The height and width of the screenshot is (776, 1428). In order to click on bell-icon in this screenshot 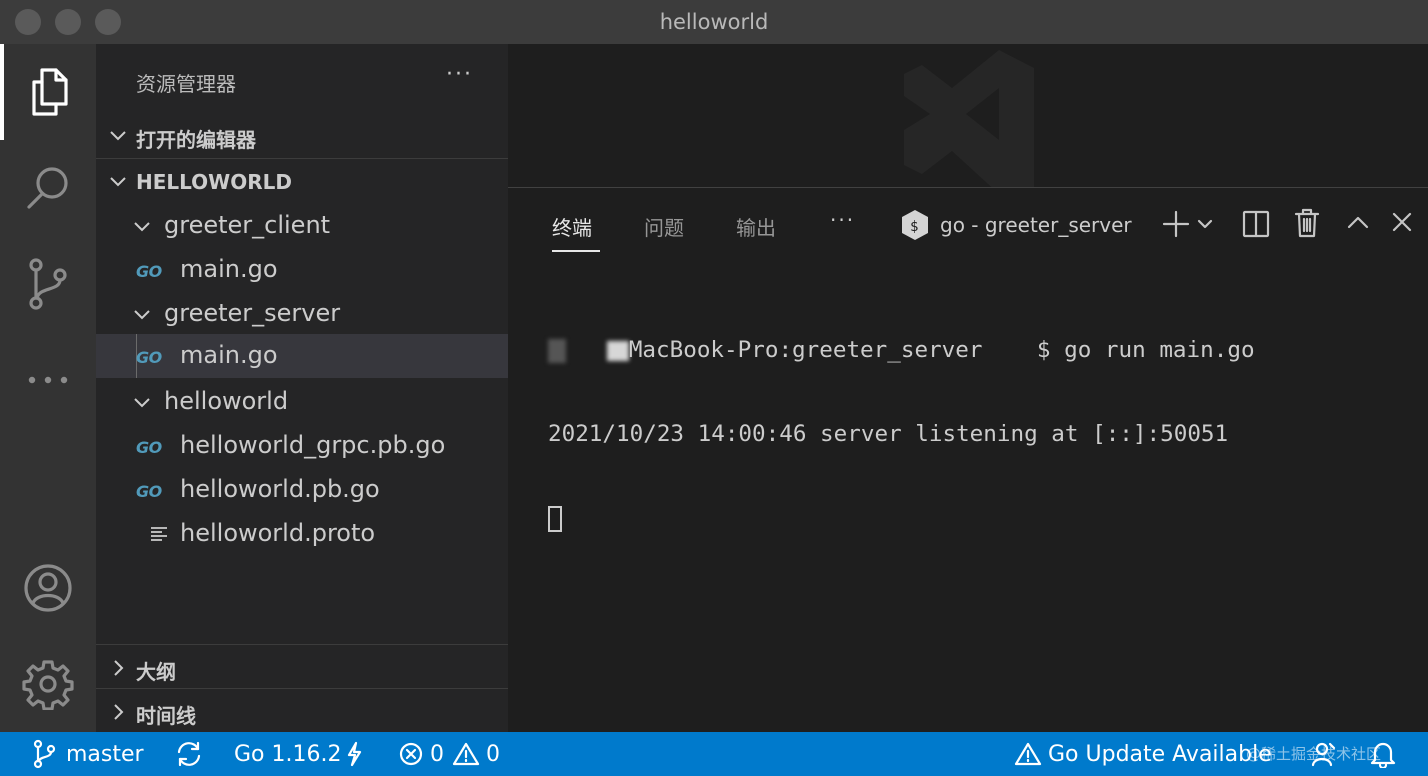, I will do `click(1383, 755)`.